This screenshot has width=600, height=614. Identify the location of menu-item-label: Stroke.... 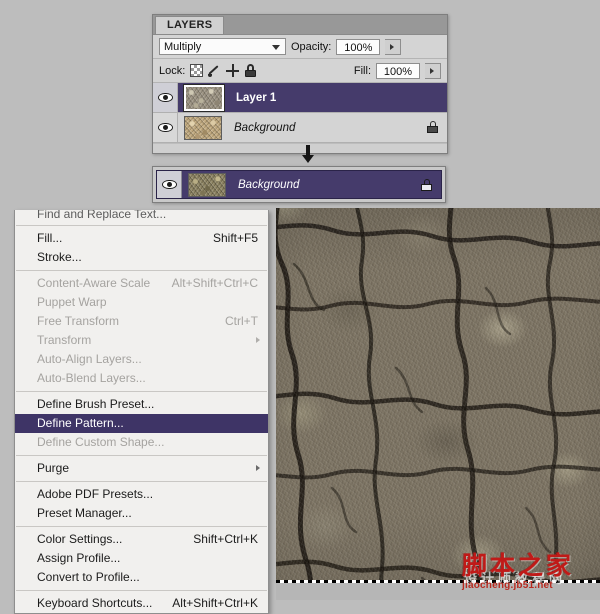
(59, 257).